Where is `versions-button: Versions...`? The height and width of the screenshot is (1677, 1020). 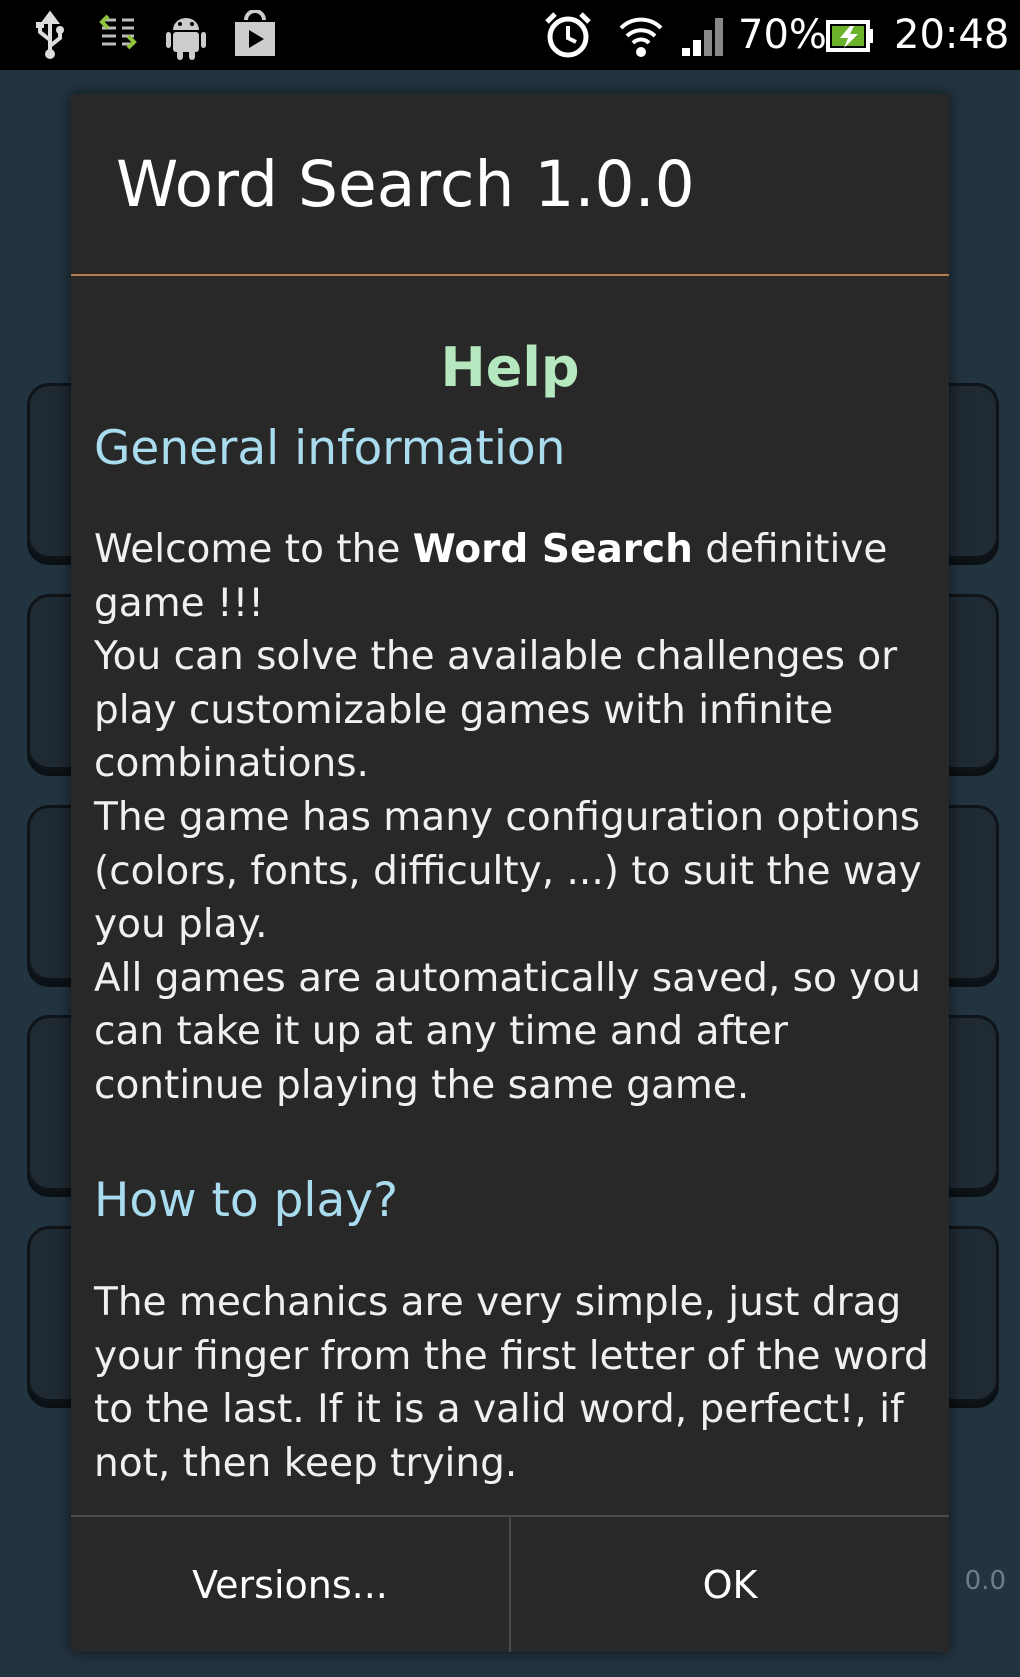
versions-button: Versions... is located at coordinates (290, 1584).